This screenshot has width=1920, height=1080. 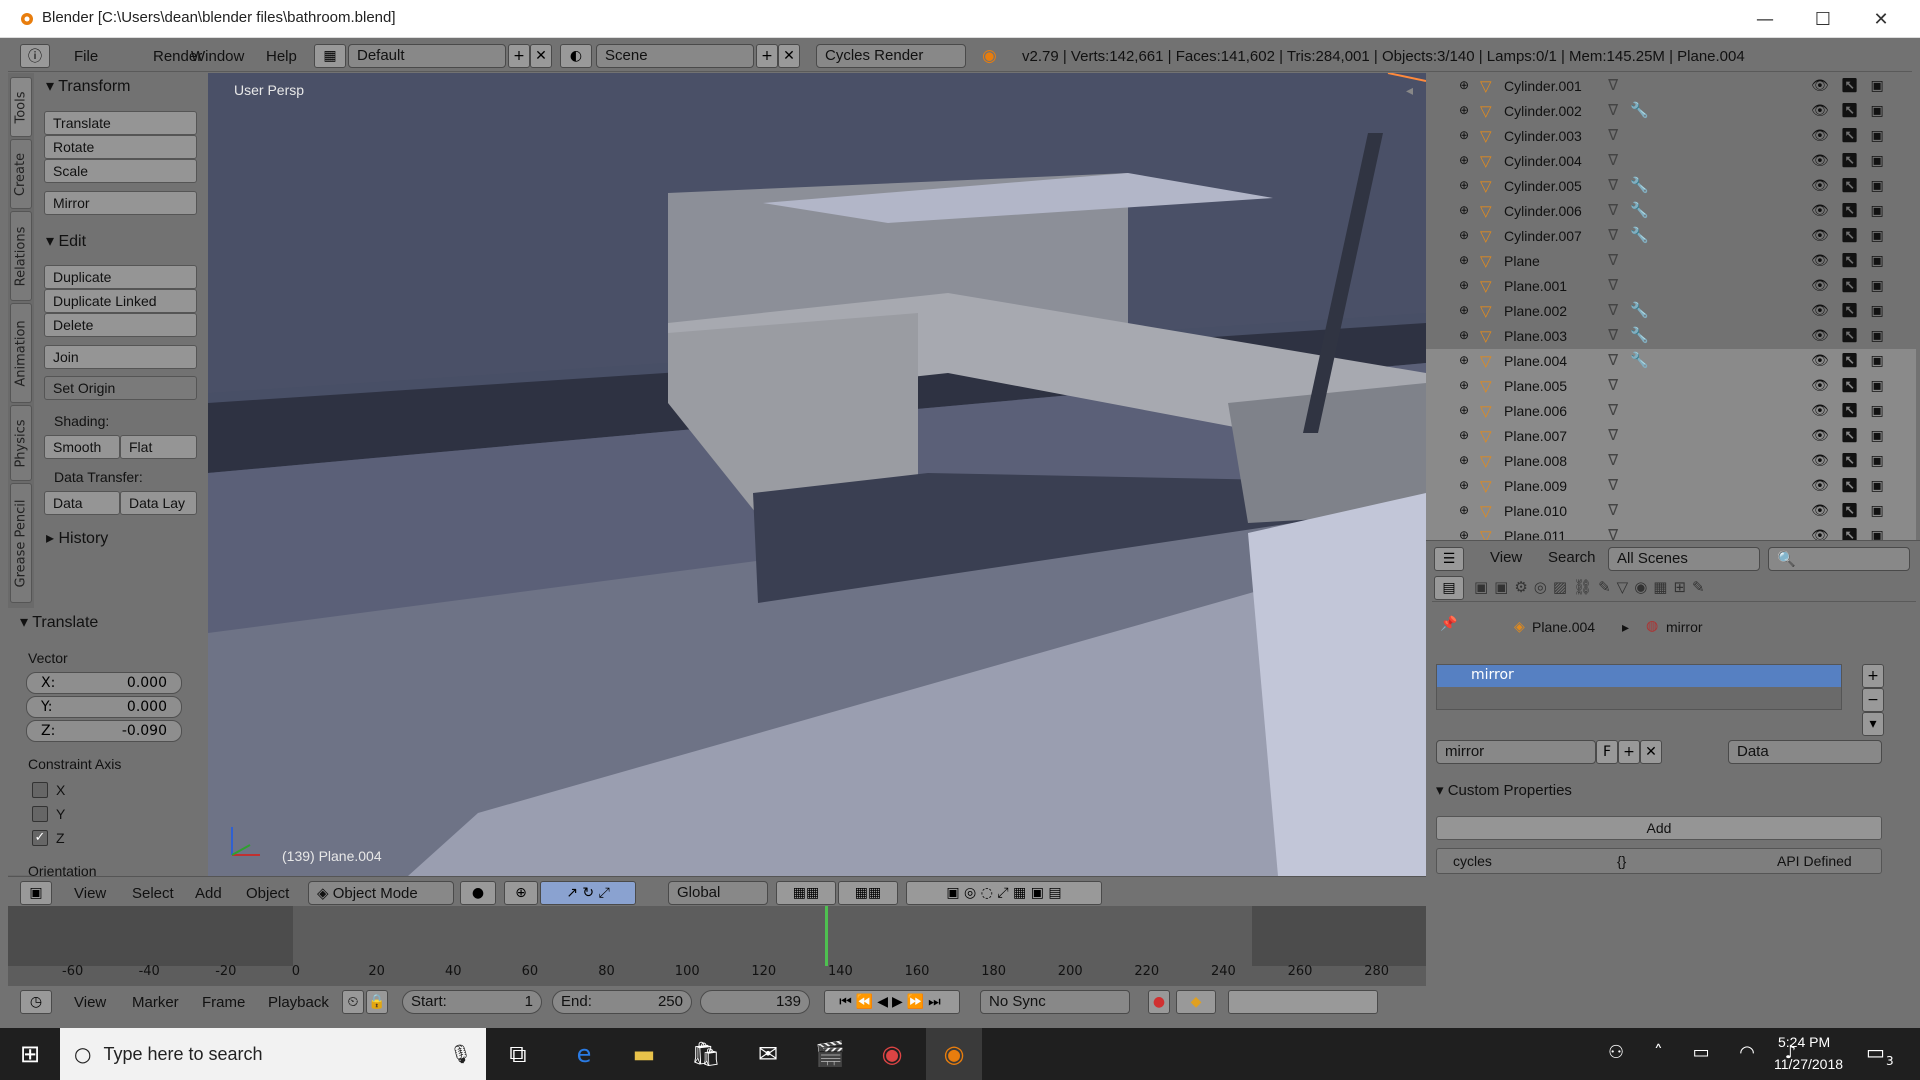 I want to click on add-menu: Add, so click(x=208, y=893).